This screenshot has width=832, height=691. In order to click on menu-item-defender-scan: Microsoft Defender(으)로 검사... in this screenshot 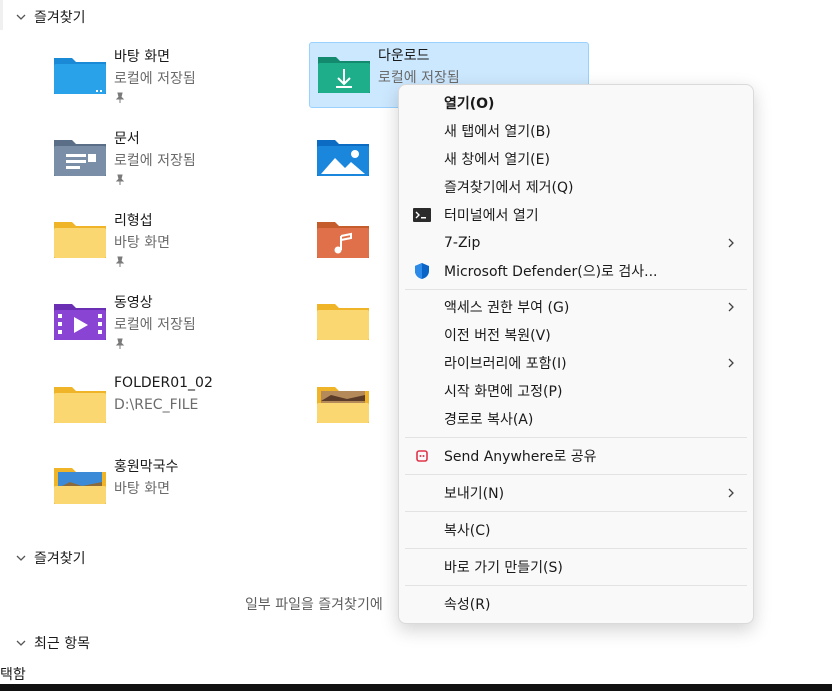, I will do `click(576, 271)`.